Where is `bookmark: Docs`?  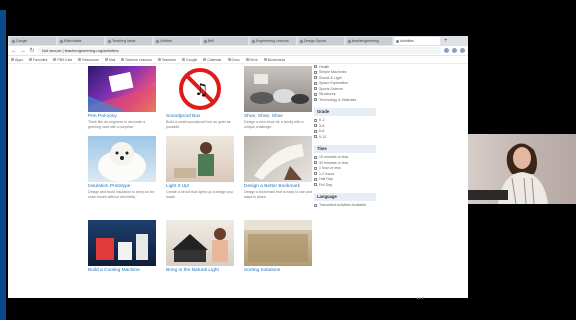 bookmark: Docs is located at coordinates (233, 60).